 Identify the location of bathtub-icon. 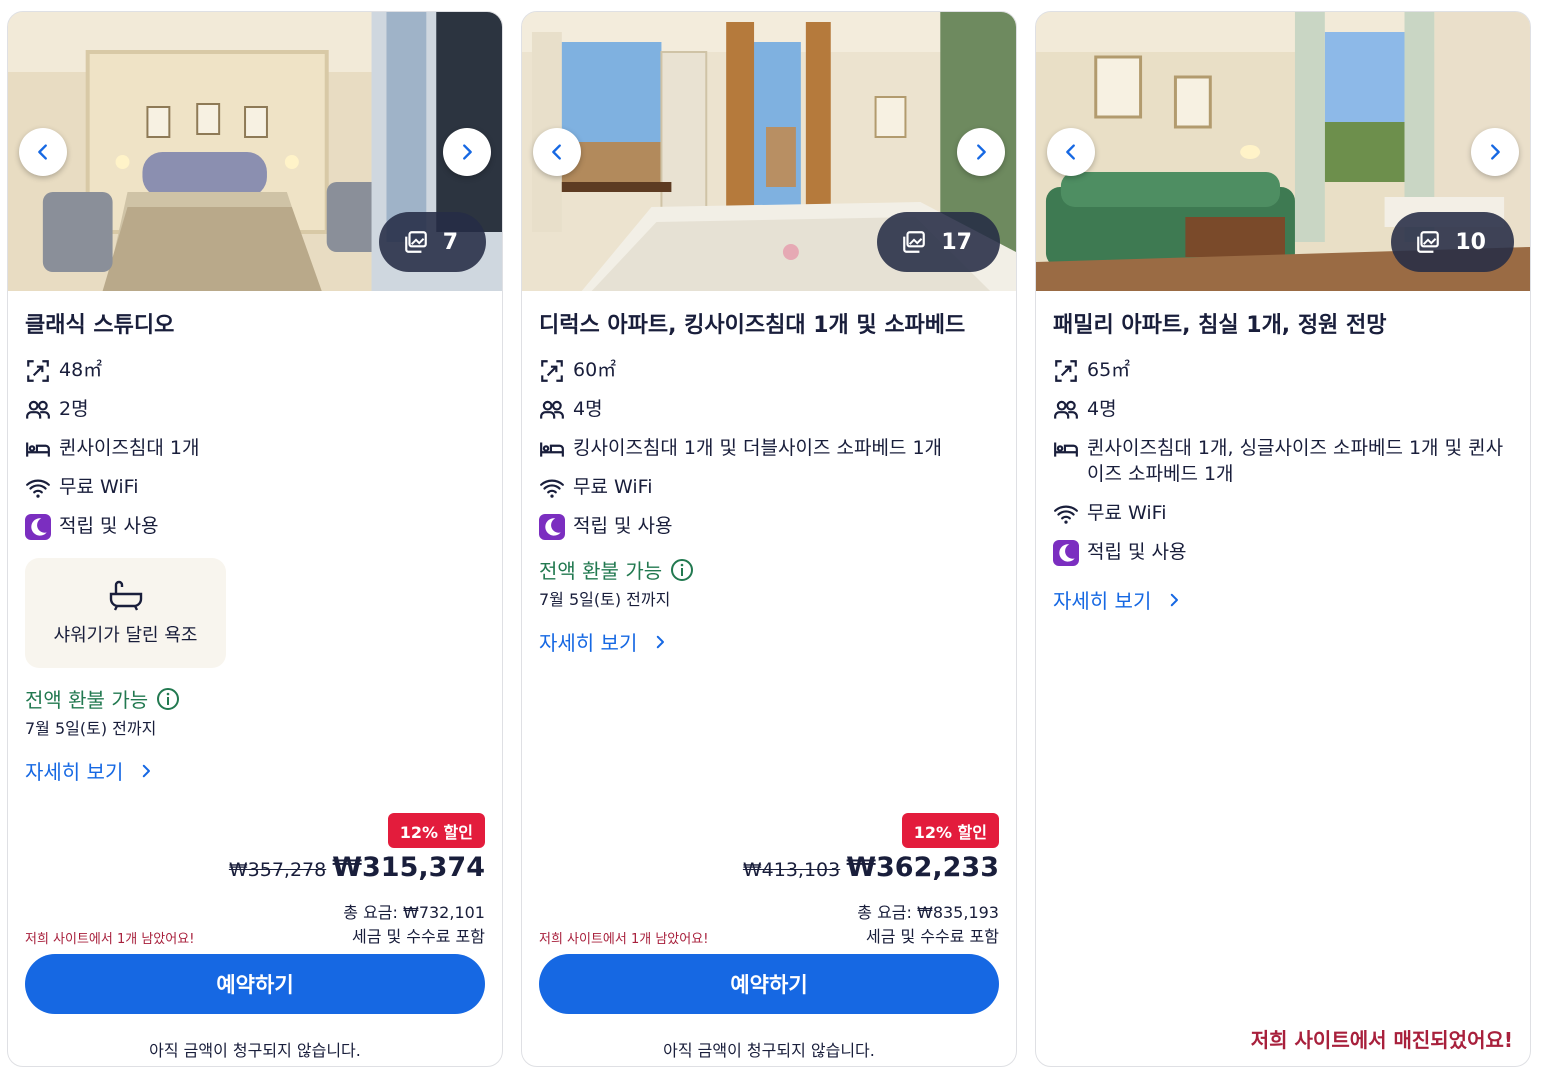
(125, 595).